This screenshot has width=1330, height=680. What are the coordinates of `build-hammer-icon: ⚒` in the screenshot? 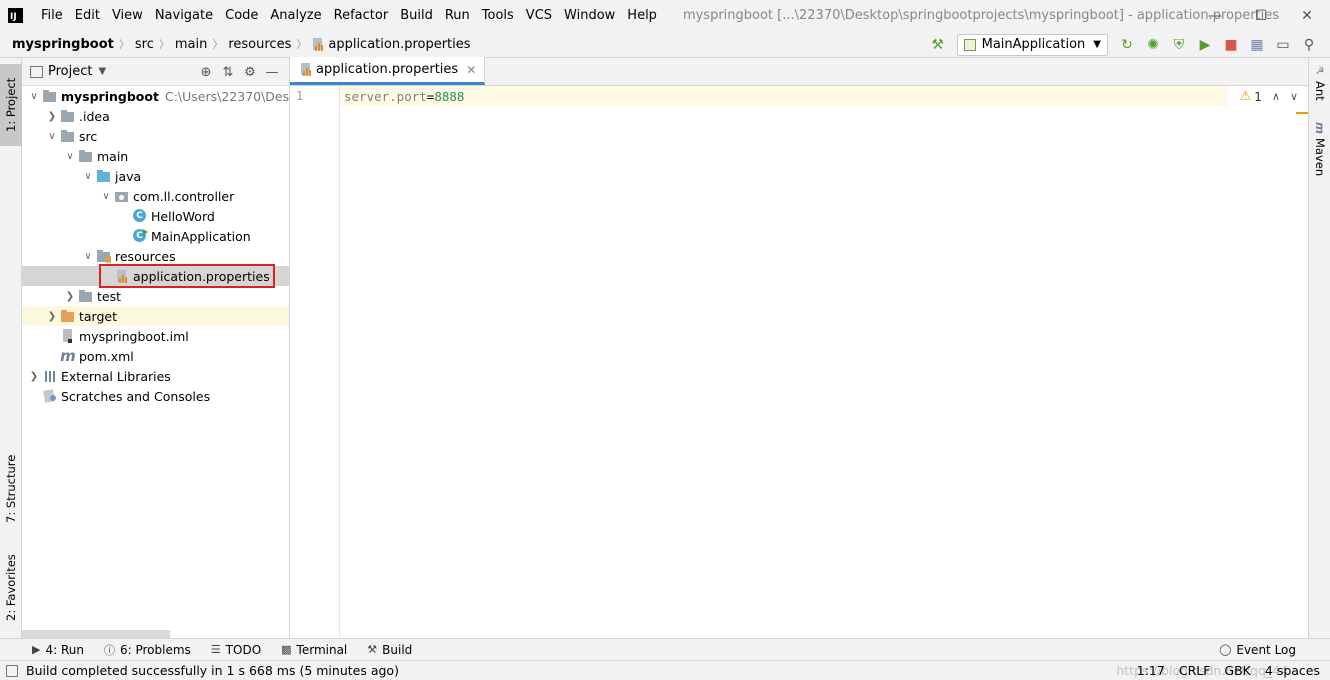 It's located at (938, 45).